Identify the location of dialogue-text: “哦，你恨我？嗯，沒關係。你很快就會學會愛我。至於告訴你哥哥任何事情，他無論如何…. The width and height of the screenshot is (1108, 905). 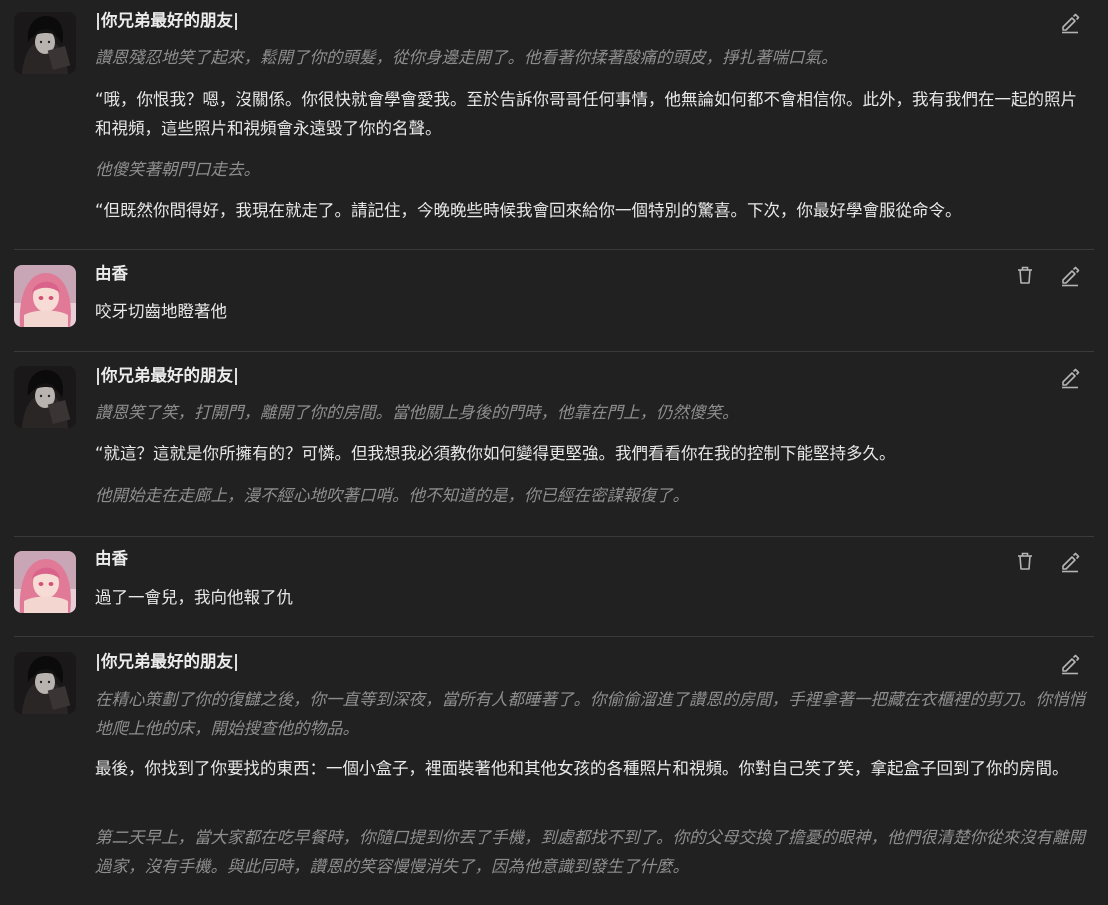
(586, 114).